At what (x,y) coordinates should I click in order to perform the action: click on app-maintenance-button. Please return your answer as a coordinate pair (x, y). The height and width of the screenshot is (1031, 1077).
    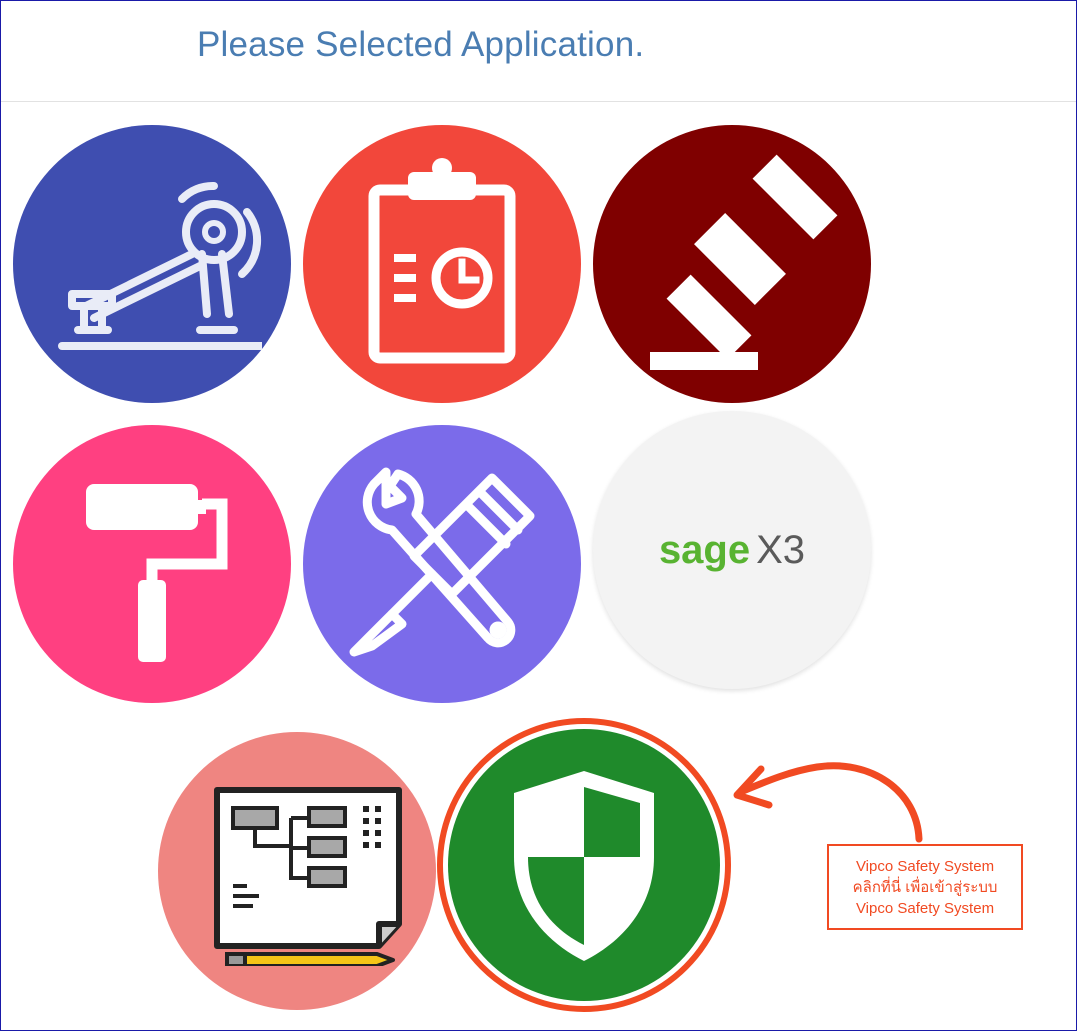
    Looking at the image, I should click on (442, 564).